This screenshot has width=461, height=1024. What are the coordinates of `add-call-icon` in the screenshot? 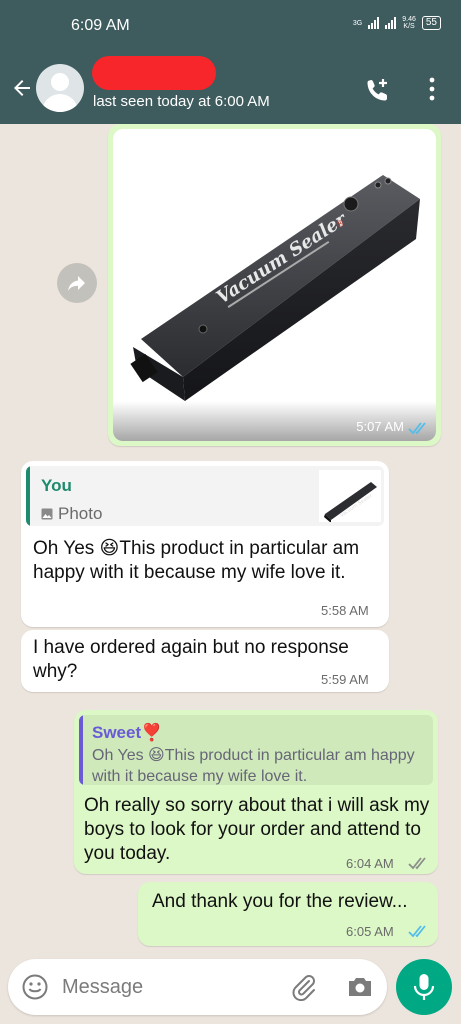 It's located at (378, 90).